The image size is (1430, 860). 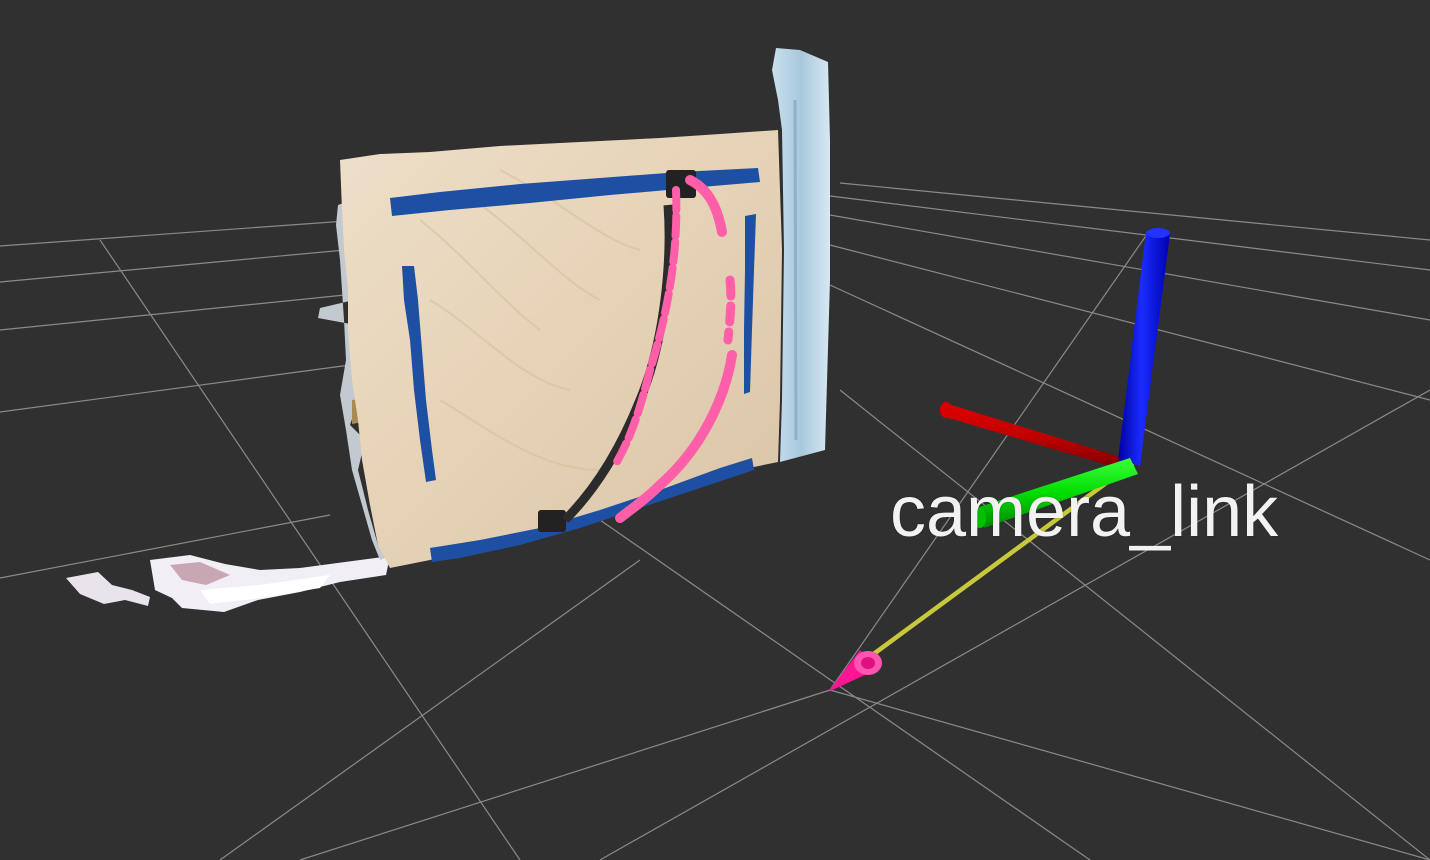 I want to click on tf-axes-camera-link, so click(x=999, y=460).